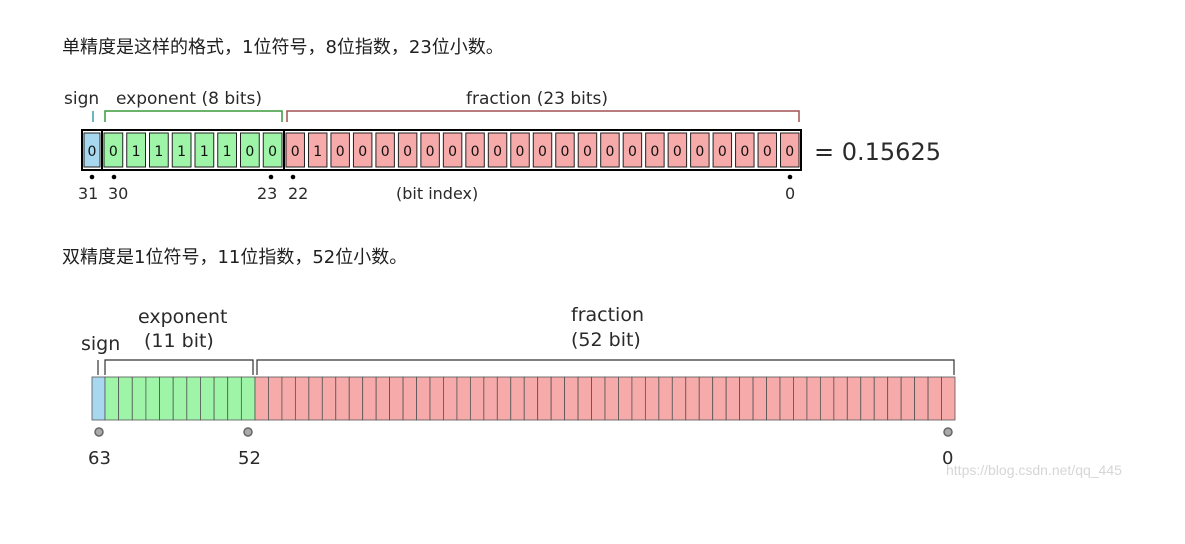  Describe the element at coordinates (790, 193) in the screenshot. I see `single-index-0: 0` at that location.